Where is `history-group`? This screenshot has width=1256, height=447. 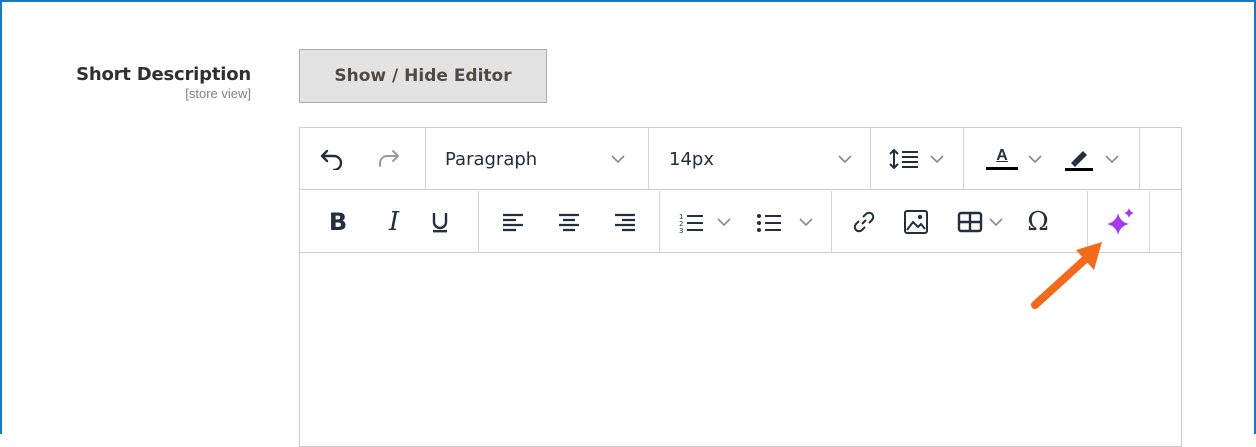
history-group is located at coordinates (363, 159).